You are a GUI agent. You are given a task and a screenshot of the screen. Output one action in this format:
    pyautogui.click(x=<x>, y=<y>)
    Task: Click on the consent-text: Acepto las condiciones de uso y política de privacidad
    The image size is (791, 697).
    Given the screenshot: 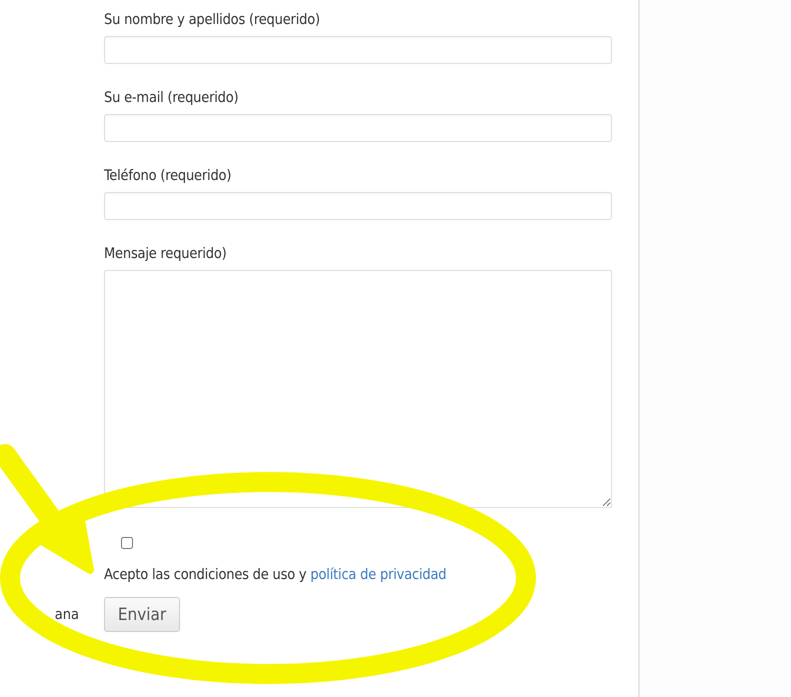 What is the action you would take?
    pyautogui.click(x=276, y=575)
    